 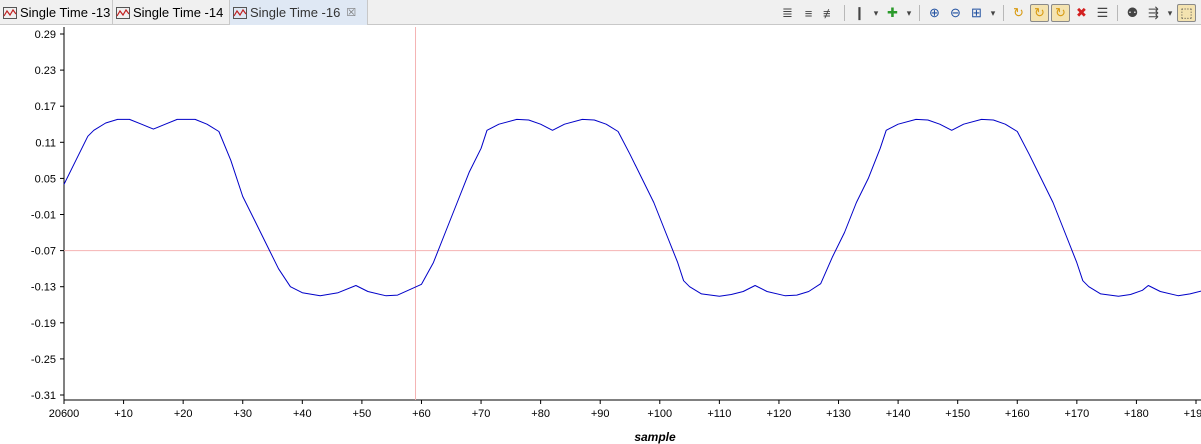 What do you see at coordinates (481, 414) in the screenshot?
I see `x-tick-label: +70` at bounding box center [481, 414].